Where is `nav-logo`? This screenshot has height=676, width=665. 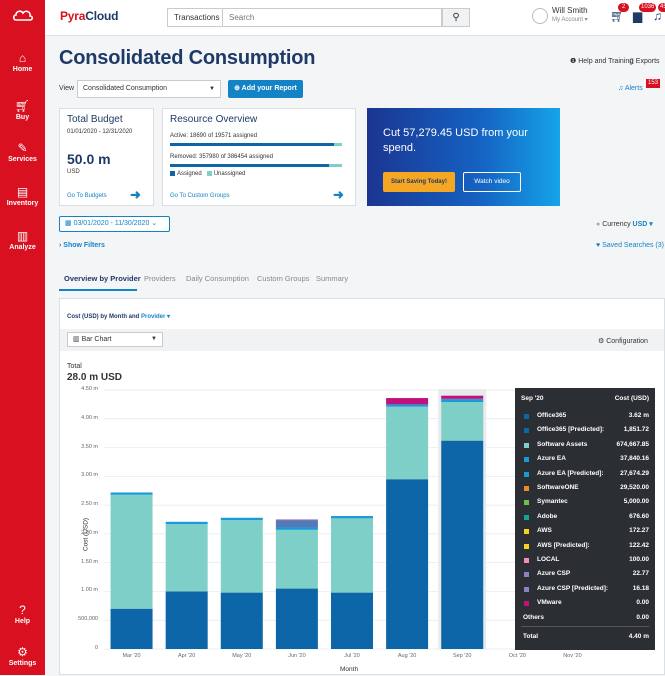
nav-logo is located at coordinates (22, 16).